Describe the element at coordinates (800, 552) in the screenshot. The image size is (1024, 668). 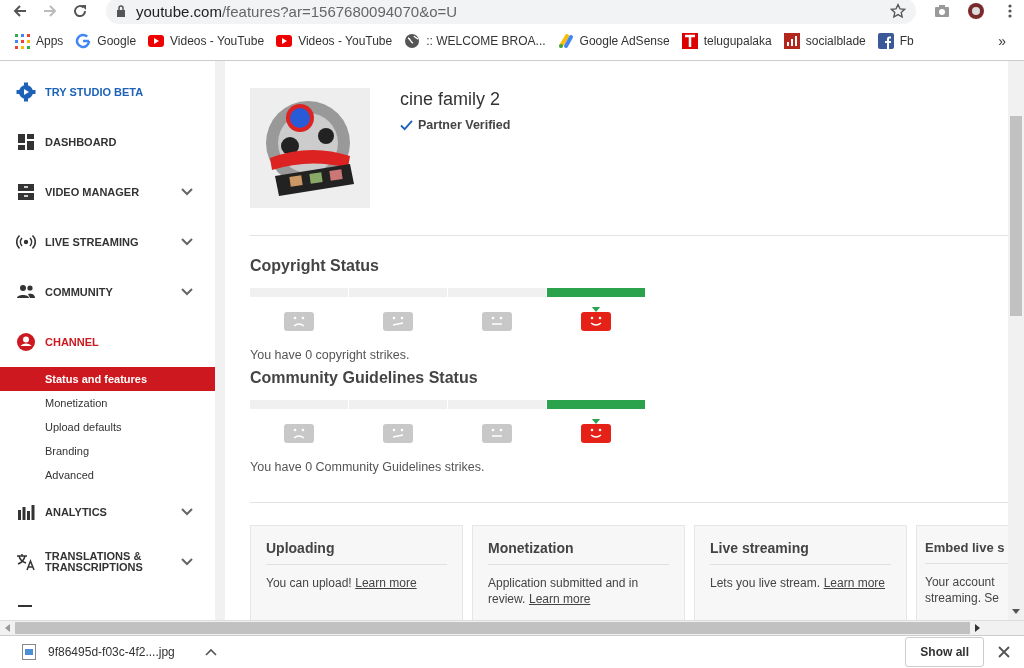
I see `card-title: Live streaming` at that location.